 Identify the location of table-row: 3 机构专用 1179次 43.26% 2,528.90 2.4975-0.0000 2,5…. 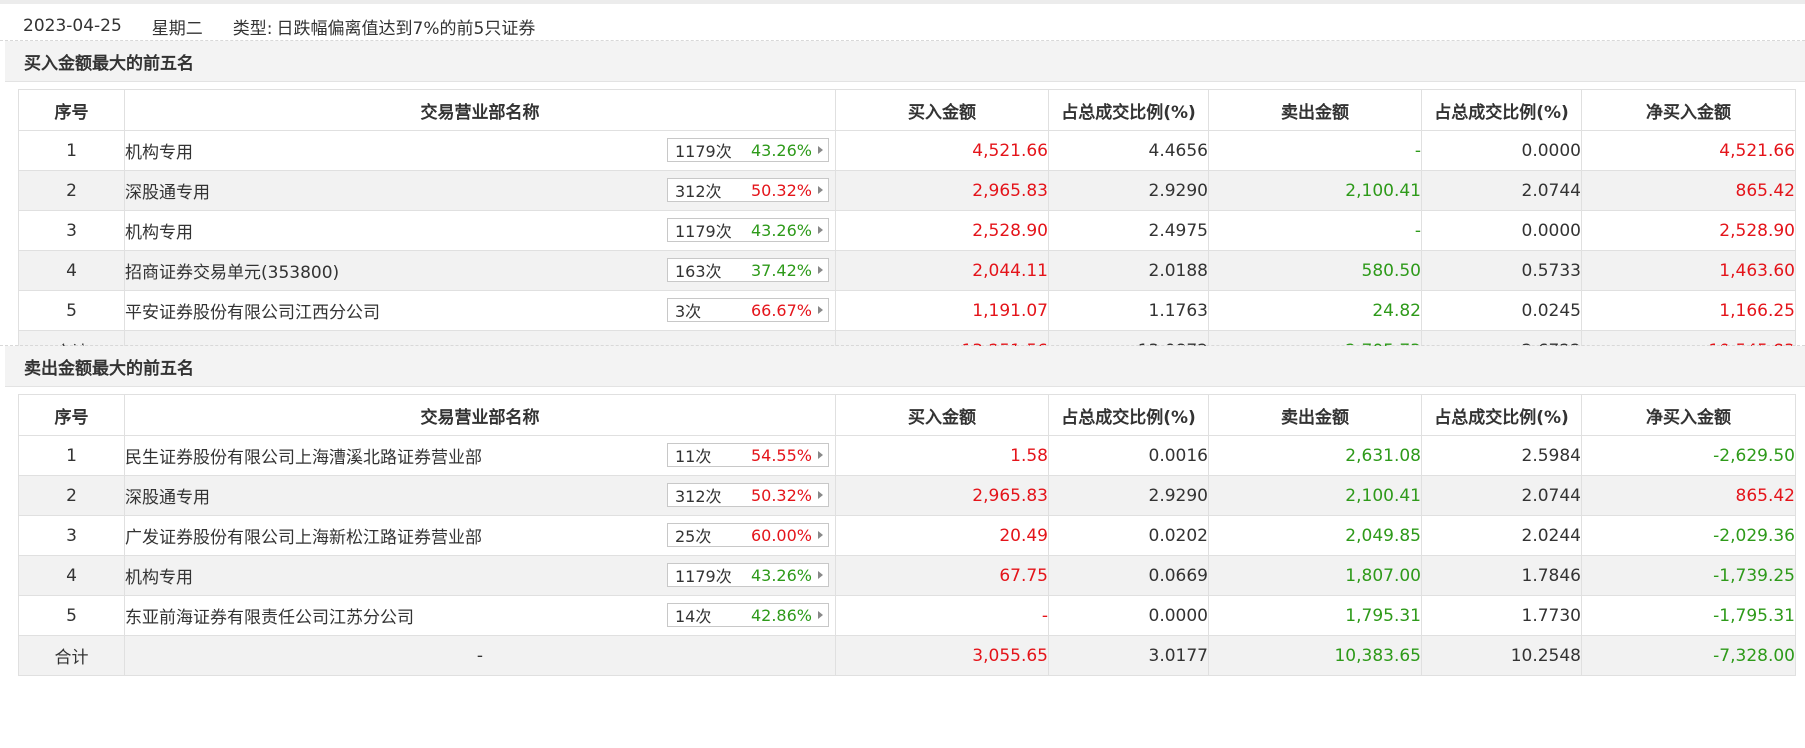
(907, 230).